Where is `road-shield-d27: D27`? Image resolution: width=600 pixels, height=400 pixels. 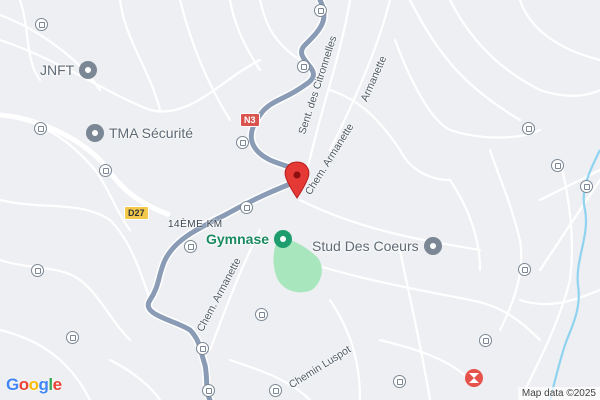 road-shield-d27: D27 is located at coordinates (136, 213).